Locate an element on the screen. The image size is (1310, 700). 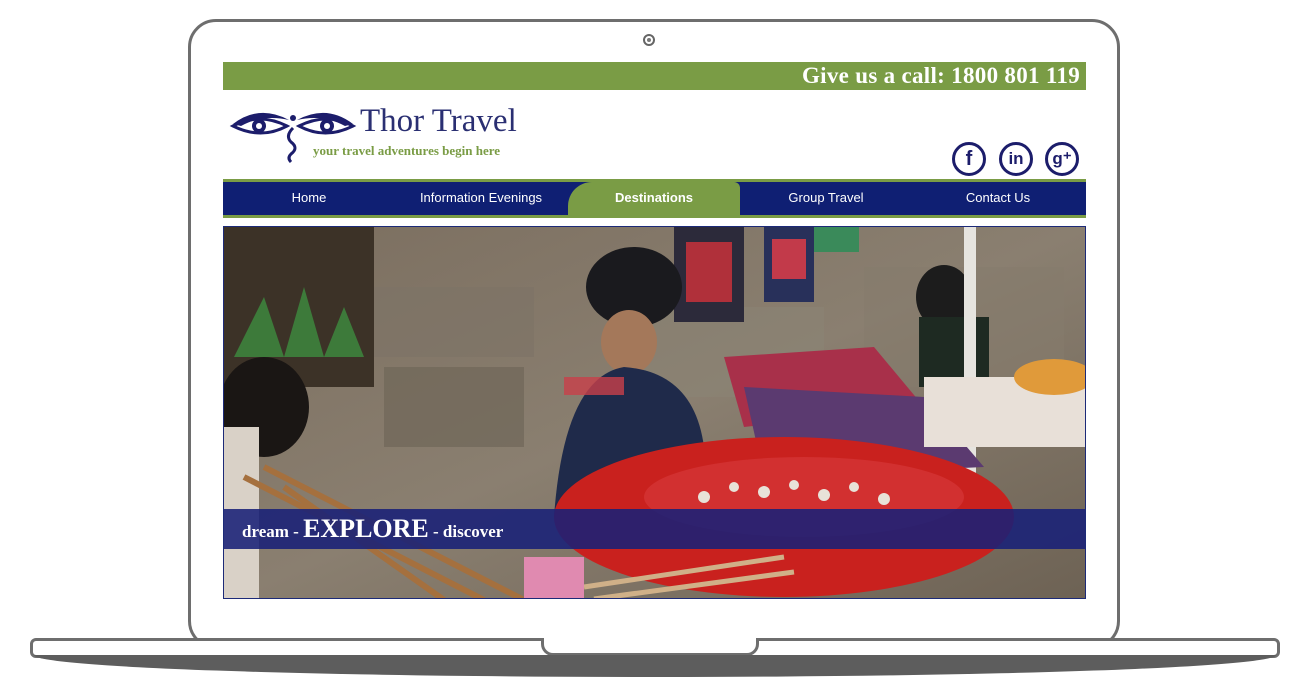
linkedin-glyph: in is located at coordinates (1016, 158).